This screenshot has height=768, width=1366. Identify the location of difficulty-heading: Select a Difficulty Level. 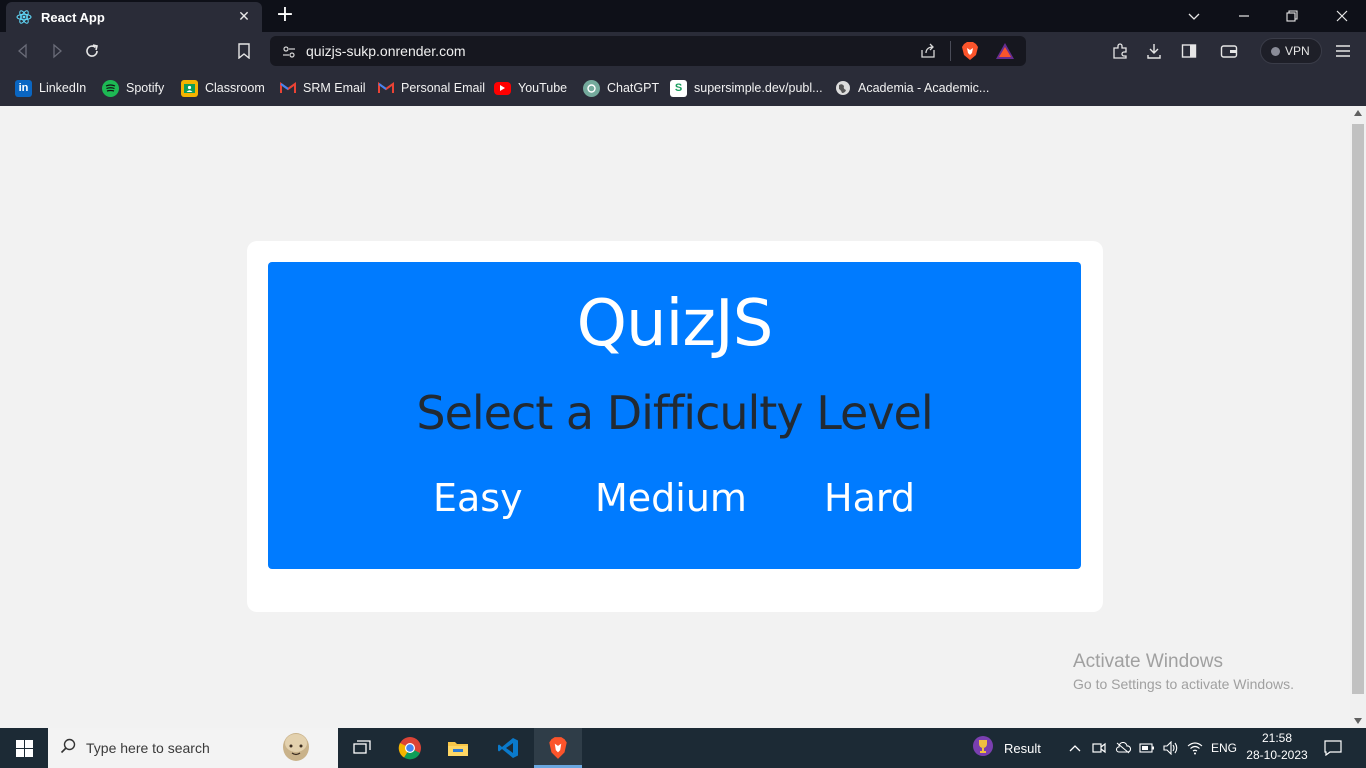
(674, 413).